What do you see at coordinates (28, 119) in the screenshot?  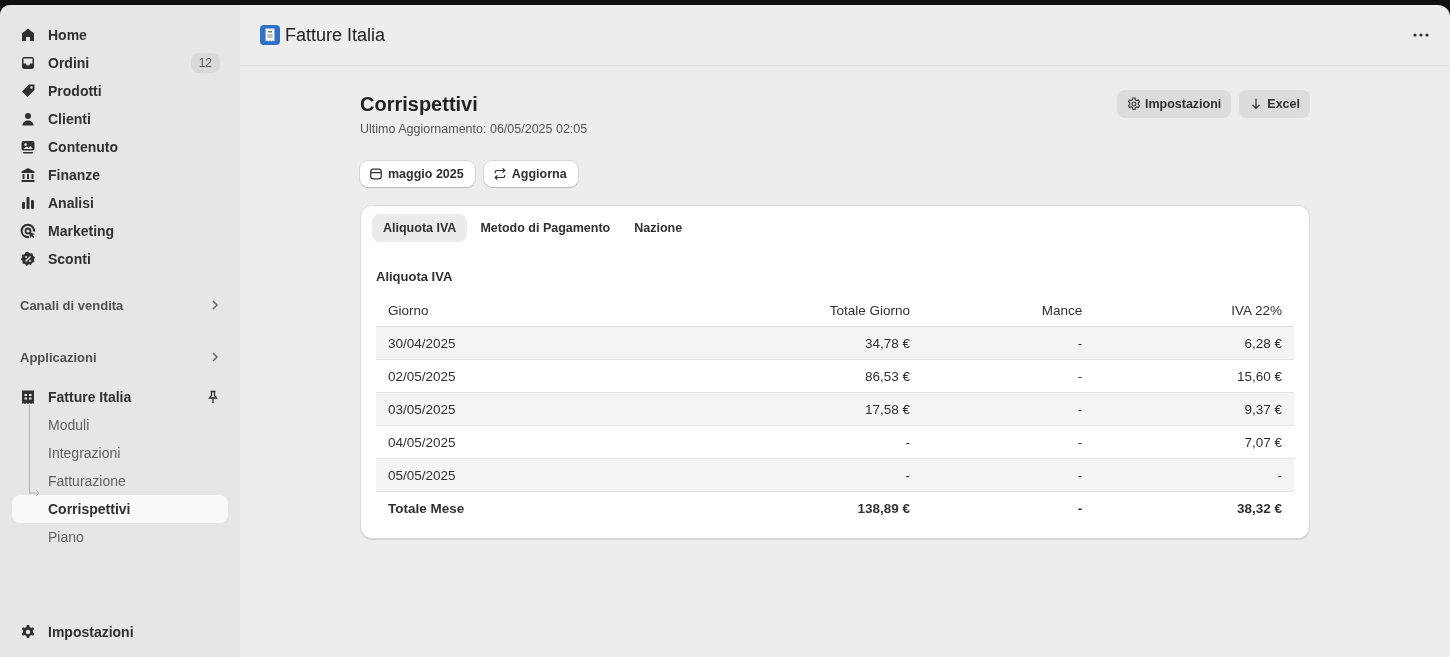 I see `person-icon` at bounding box center [28, 119].